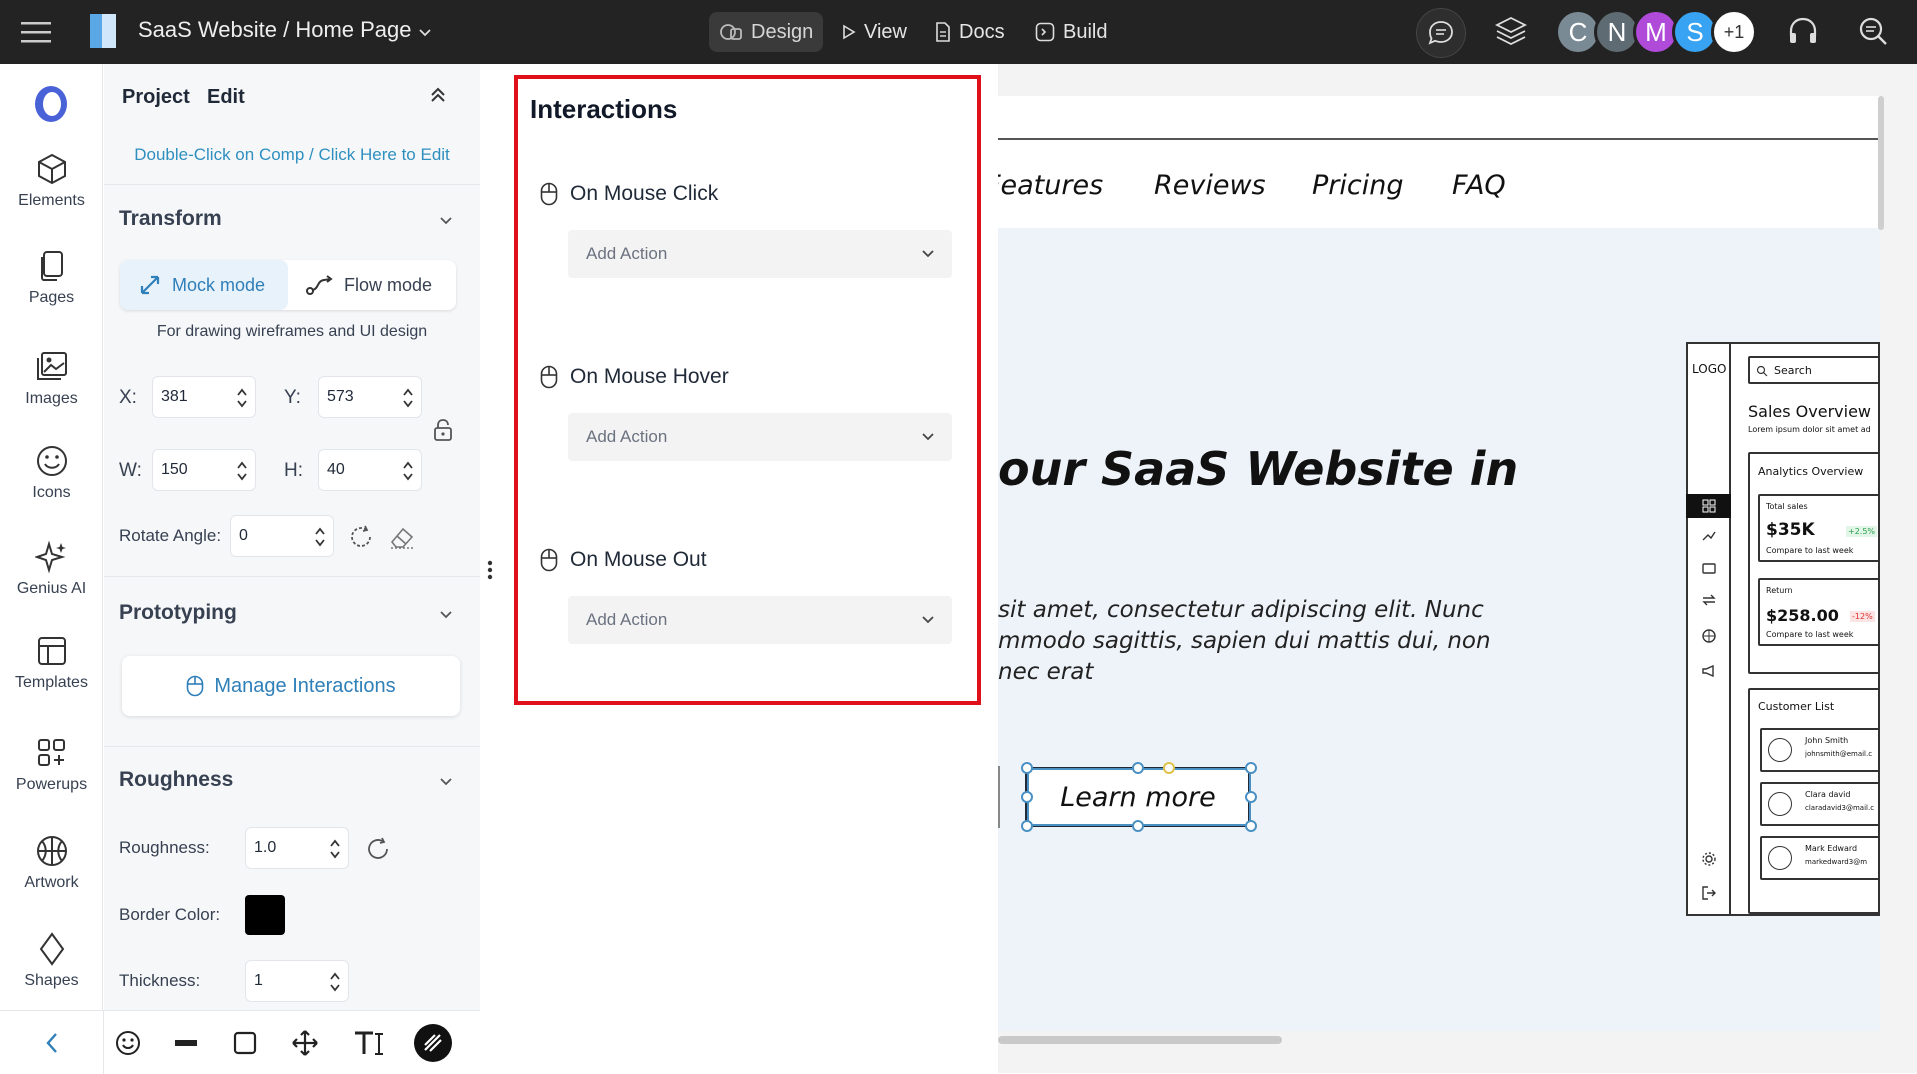  I want to click on collapse-up-icon, so click(438, 95).